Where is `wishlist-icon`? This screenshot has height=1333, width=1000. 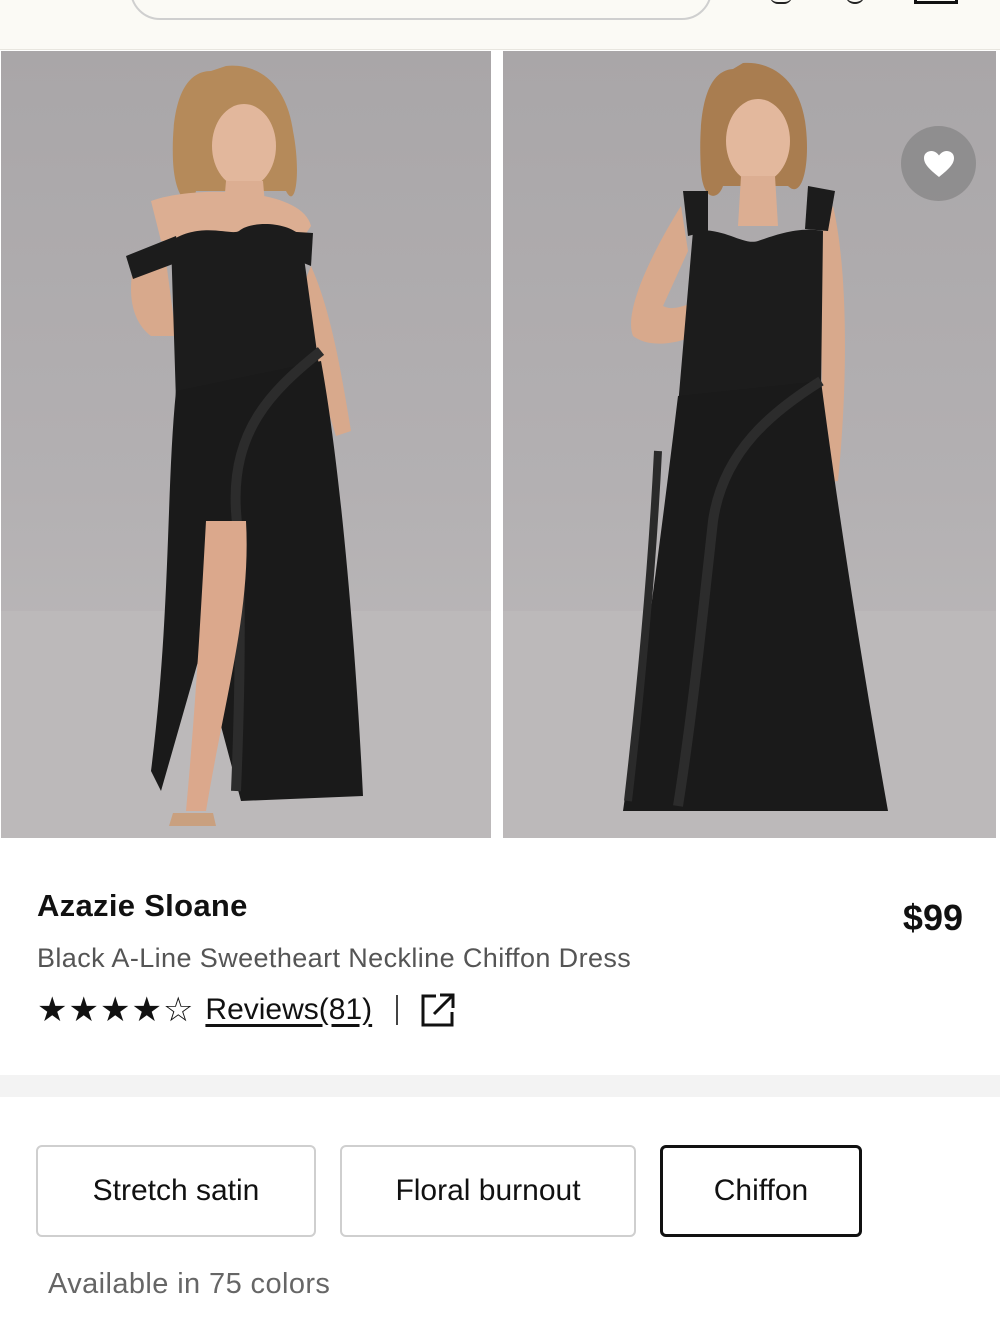
wishlist-icon is located at coordinates (855, 2).